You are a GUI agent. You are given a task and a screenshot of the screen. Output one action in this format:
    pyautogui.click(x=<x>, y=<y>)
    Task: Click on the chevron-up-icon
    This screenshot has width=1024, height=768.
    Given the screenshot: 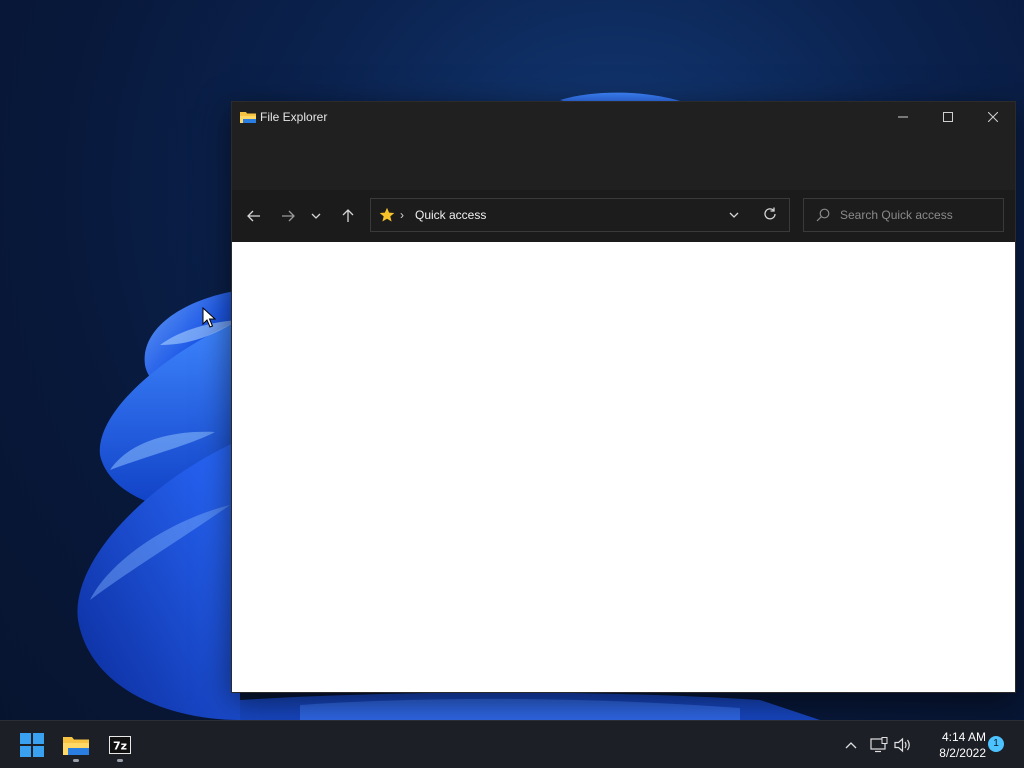 What is the action you would take?
    pyautogui.click(x=851, y=745)
    